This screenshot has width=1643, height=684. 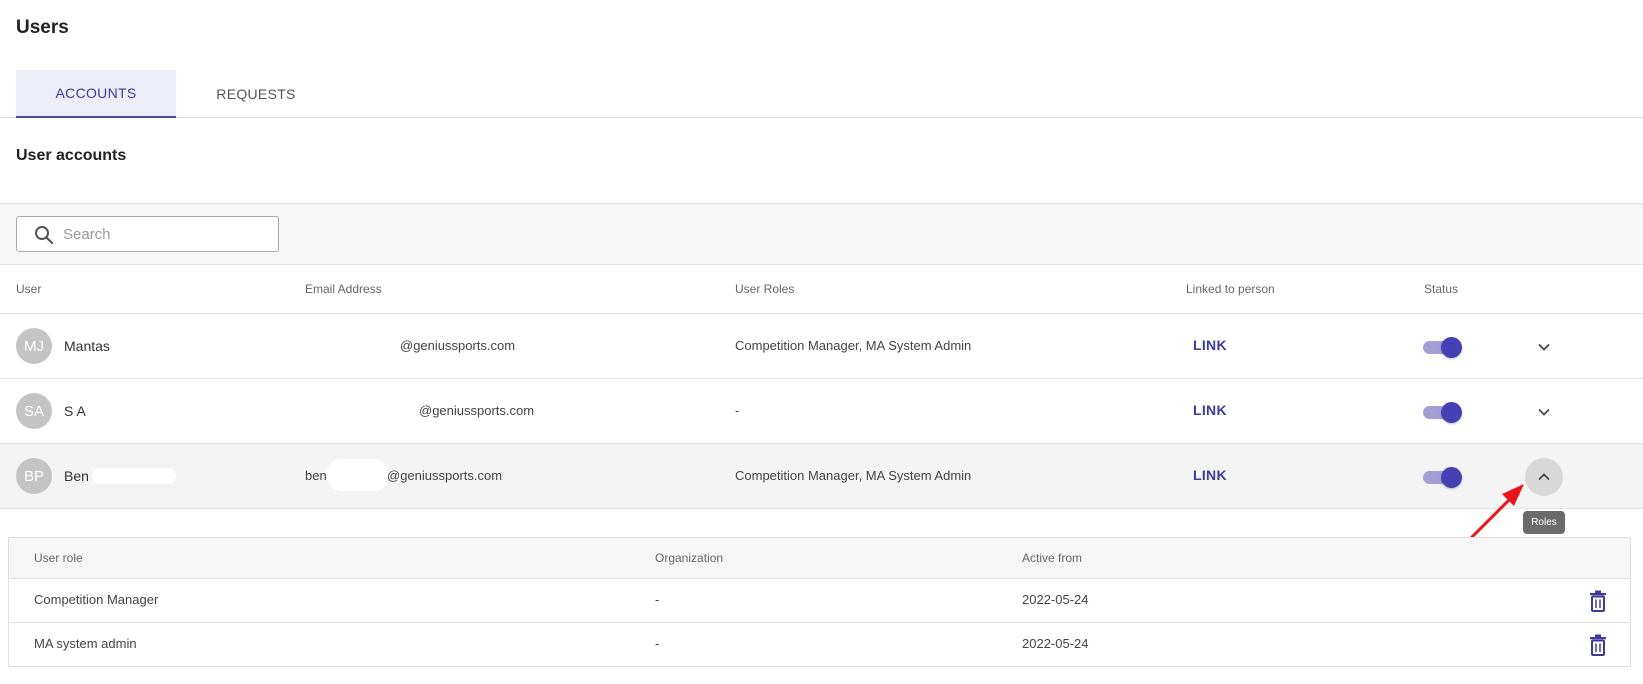 What do you see at coordinates (34, 411) in the screenshot?
I see `avatar: SA` at bounding box center [34, 411].